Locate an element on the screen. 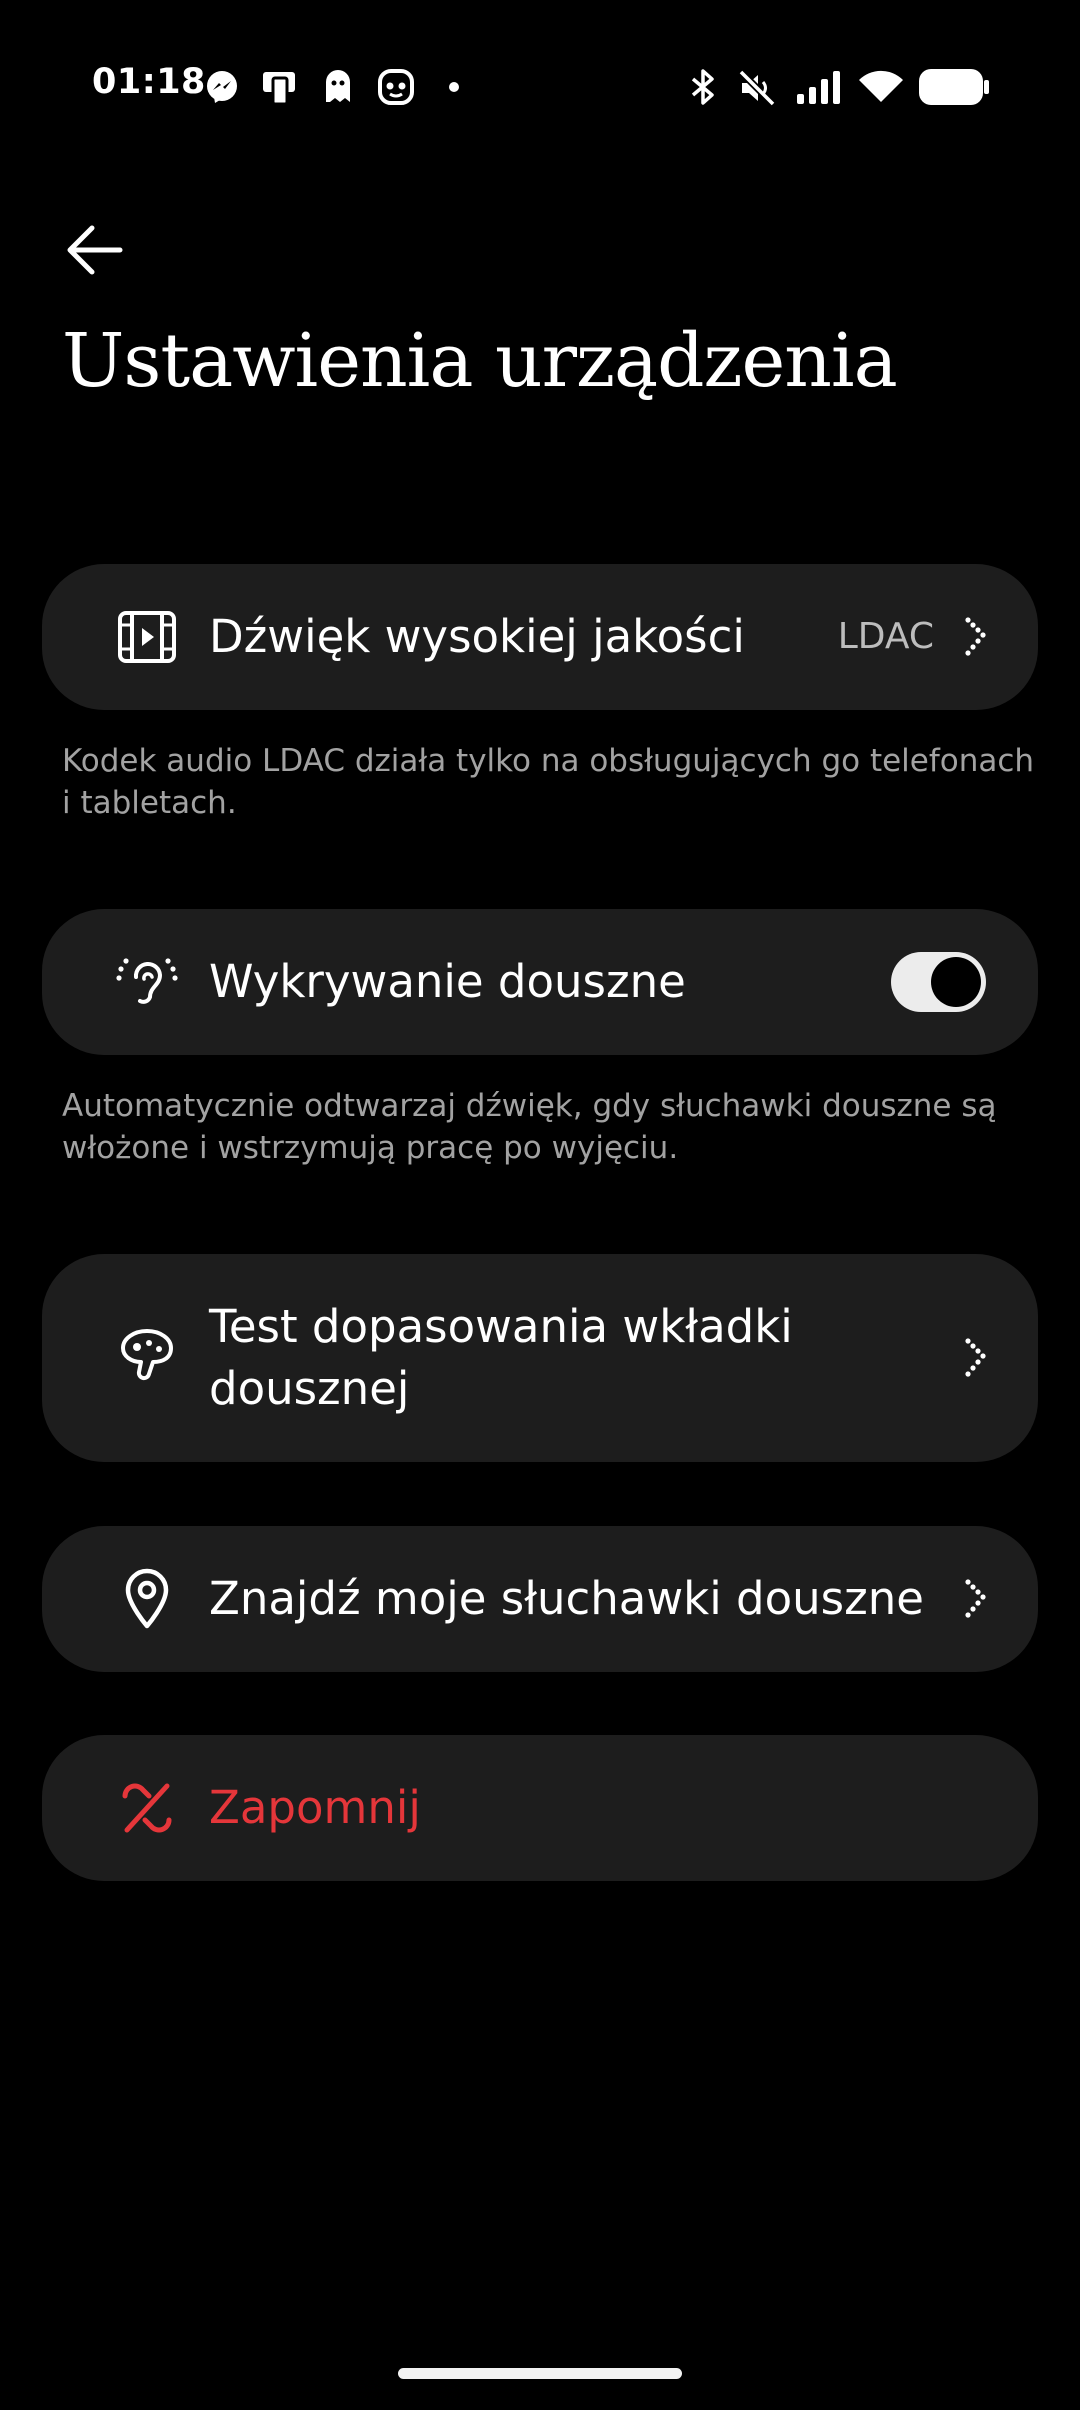 The height and width of the screenshot is (2410, 1080). bluetooth-icon is located at coordinates (703, 87).